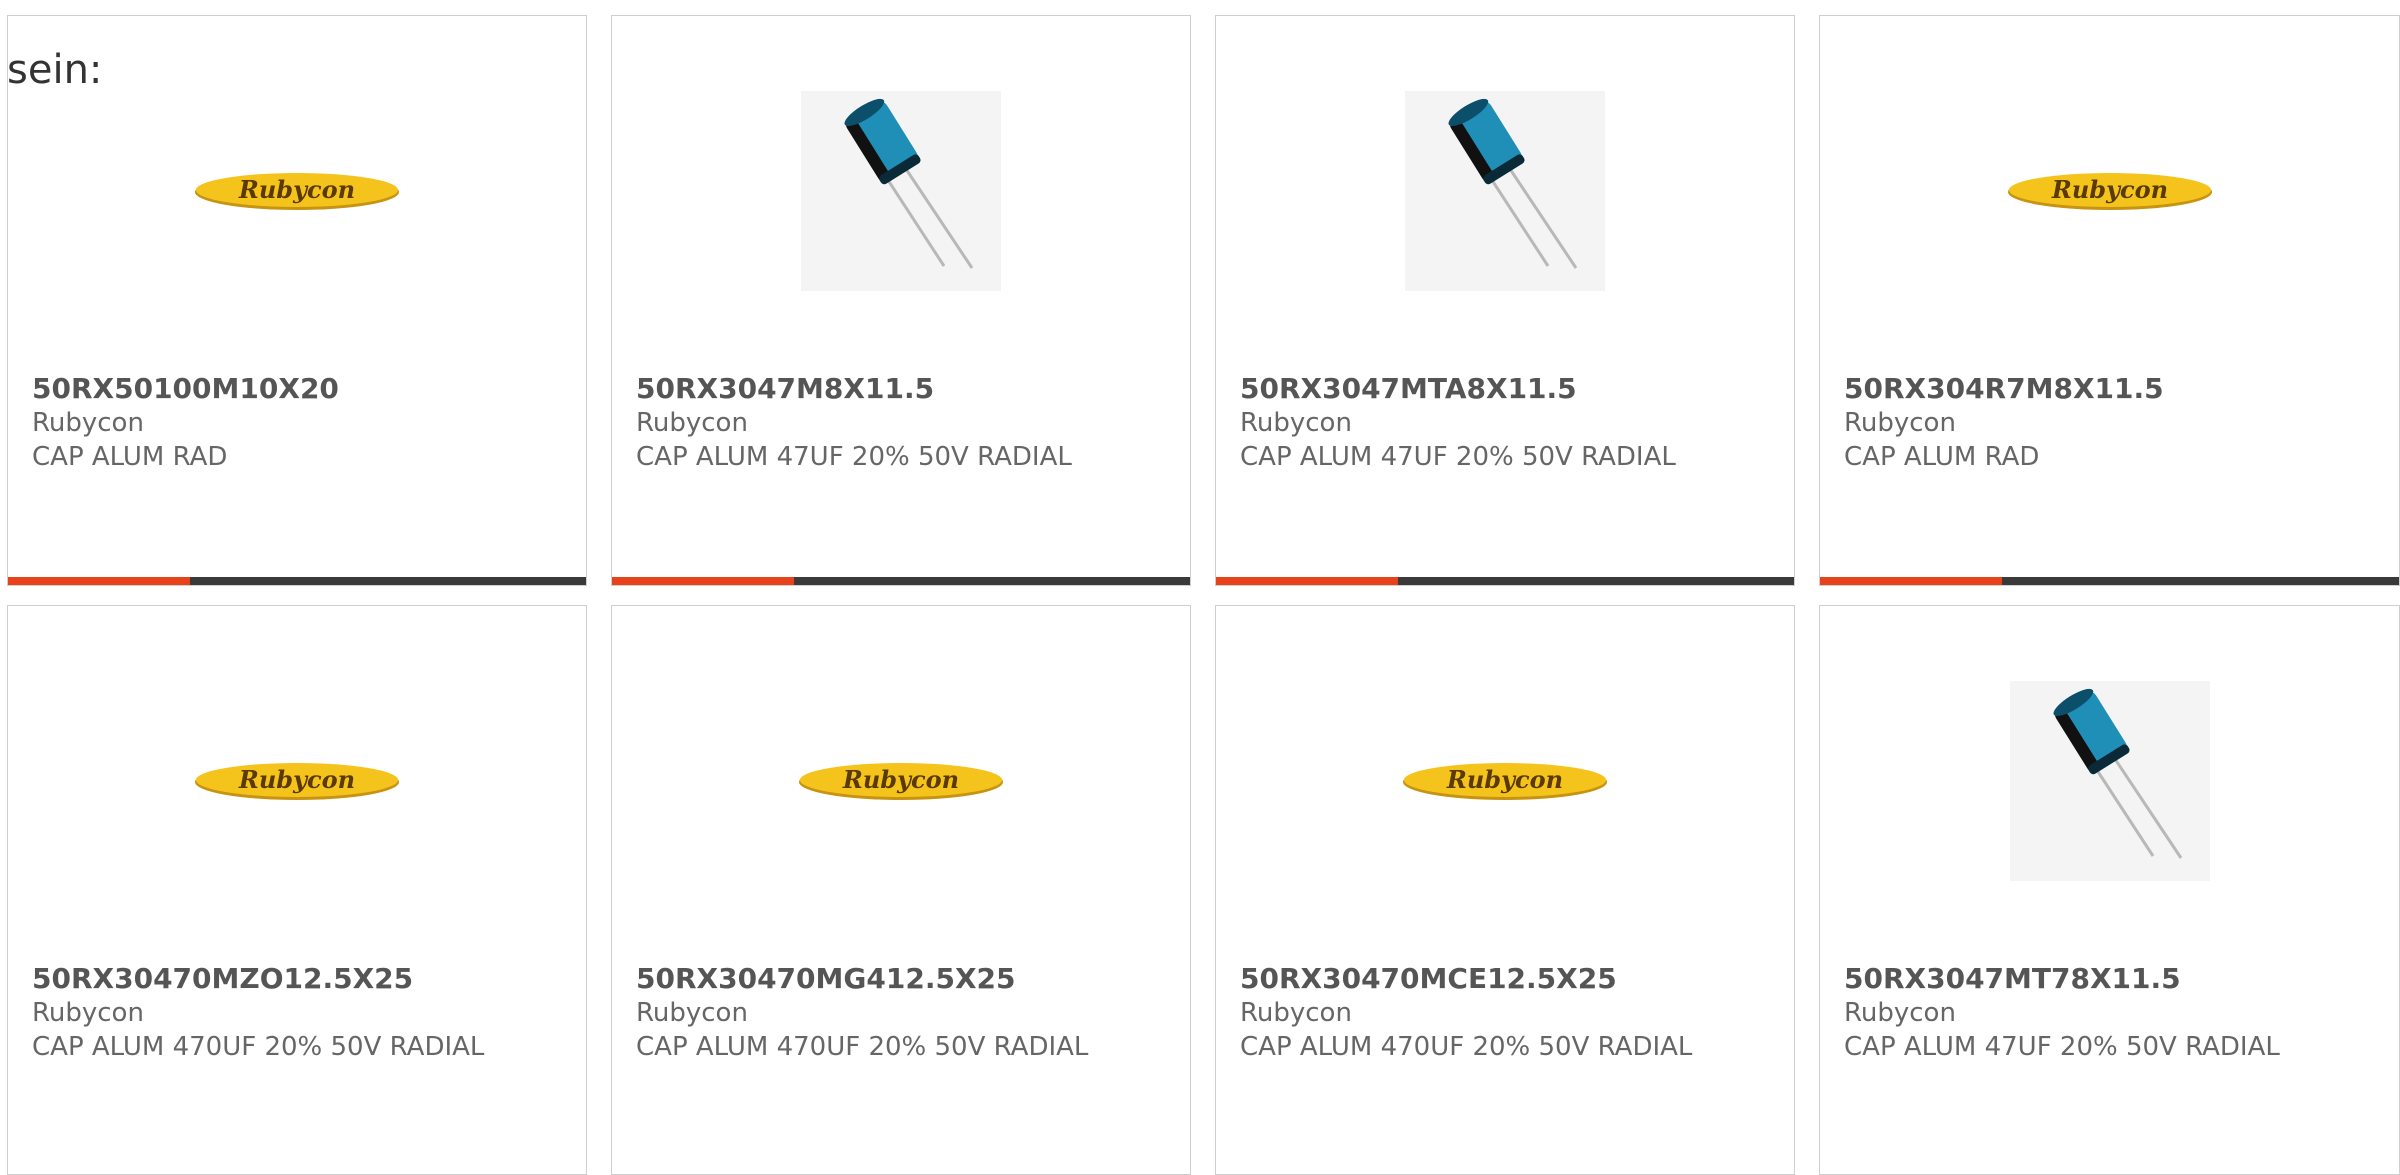 This screenshot has width=2400, height=1175. I want to click on part-number: 50RX50100M10X20, so click(299, 389).